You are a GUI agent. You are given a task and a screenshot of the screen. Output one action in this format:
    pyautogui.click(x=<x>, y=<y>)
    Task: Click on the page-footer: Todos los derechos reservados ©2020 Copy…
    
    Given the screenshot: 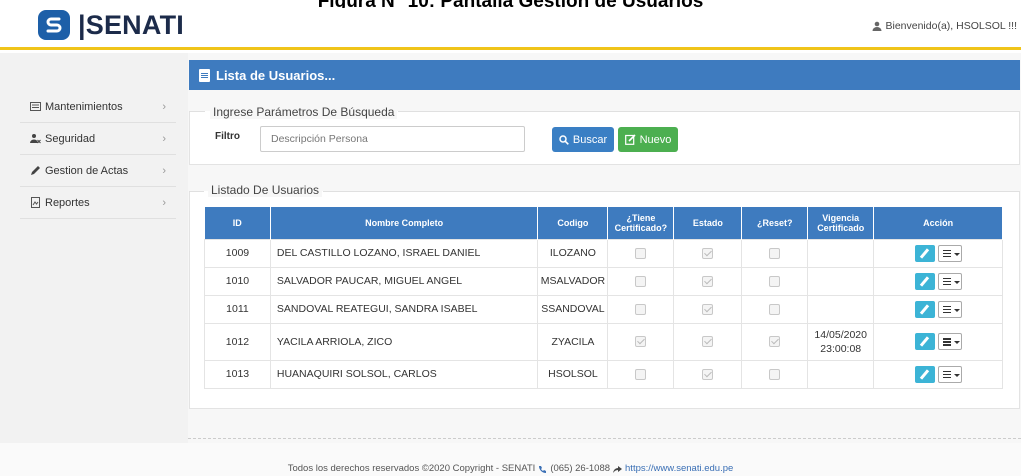 What is the action you would take?
    pyautogui.click(x=510, y=459)
    